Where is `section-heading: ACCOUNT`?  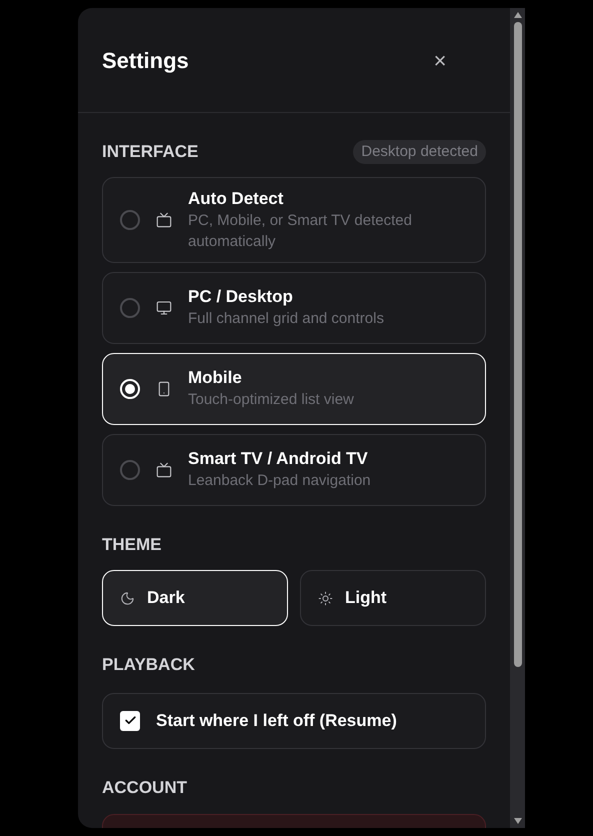 section-heading: ACCOUNT is located at coordinates (145, 787).